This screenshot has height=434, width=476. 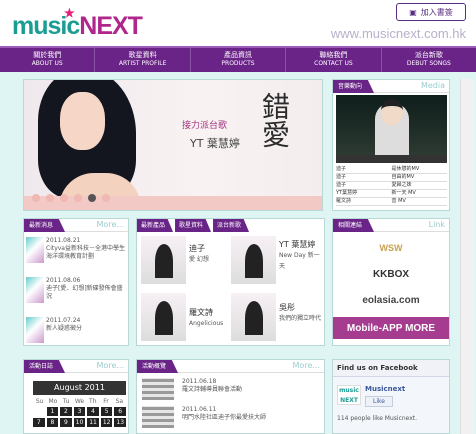 I want to click on bookmark-icon: ▣, so click(x=413, y=12).